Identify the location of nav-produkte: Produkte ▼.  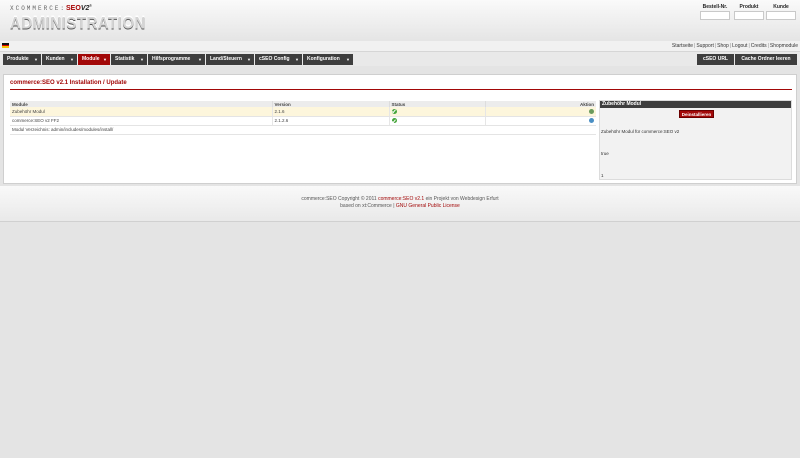
(22, 59).